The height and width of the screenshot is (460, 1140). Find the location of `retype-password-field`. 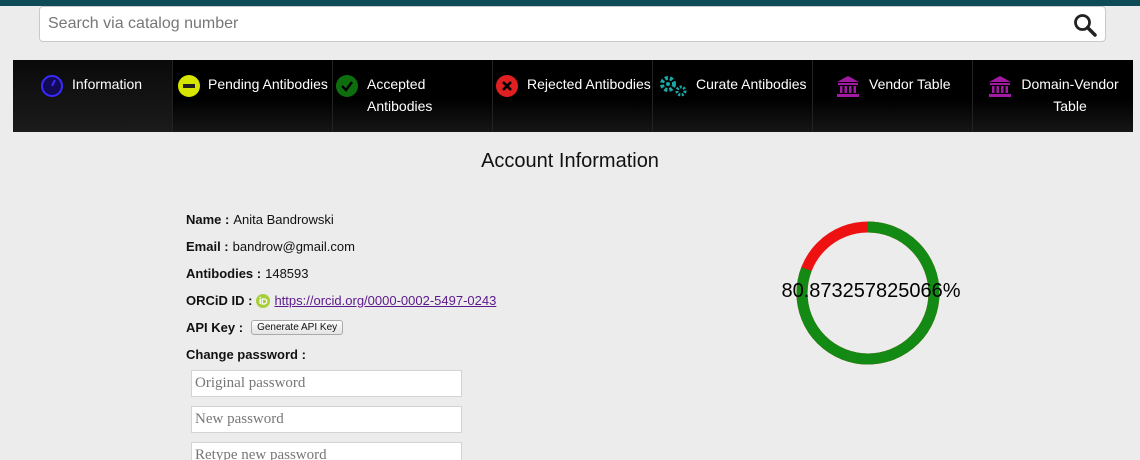

retype-password-field is located at coordinates (326, 451).